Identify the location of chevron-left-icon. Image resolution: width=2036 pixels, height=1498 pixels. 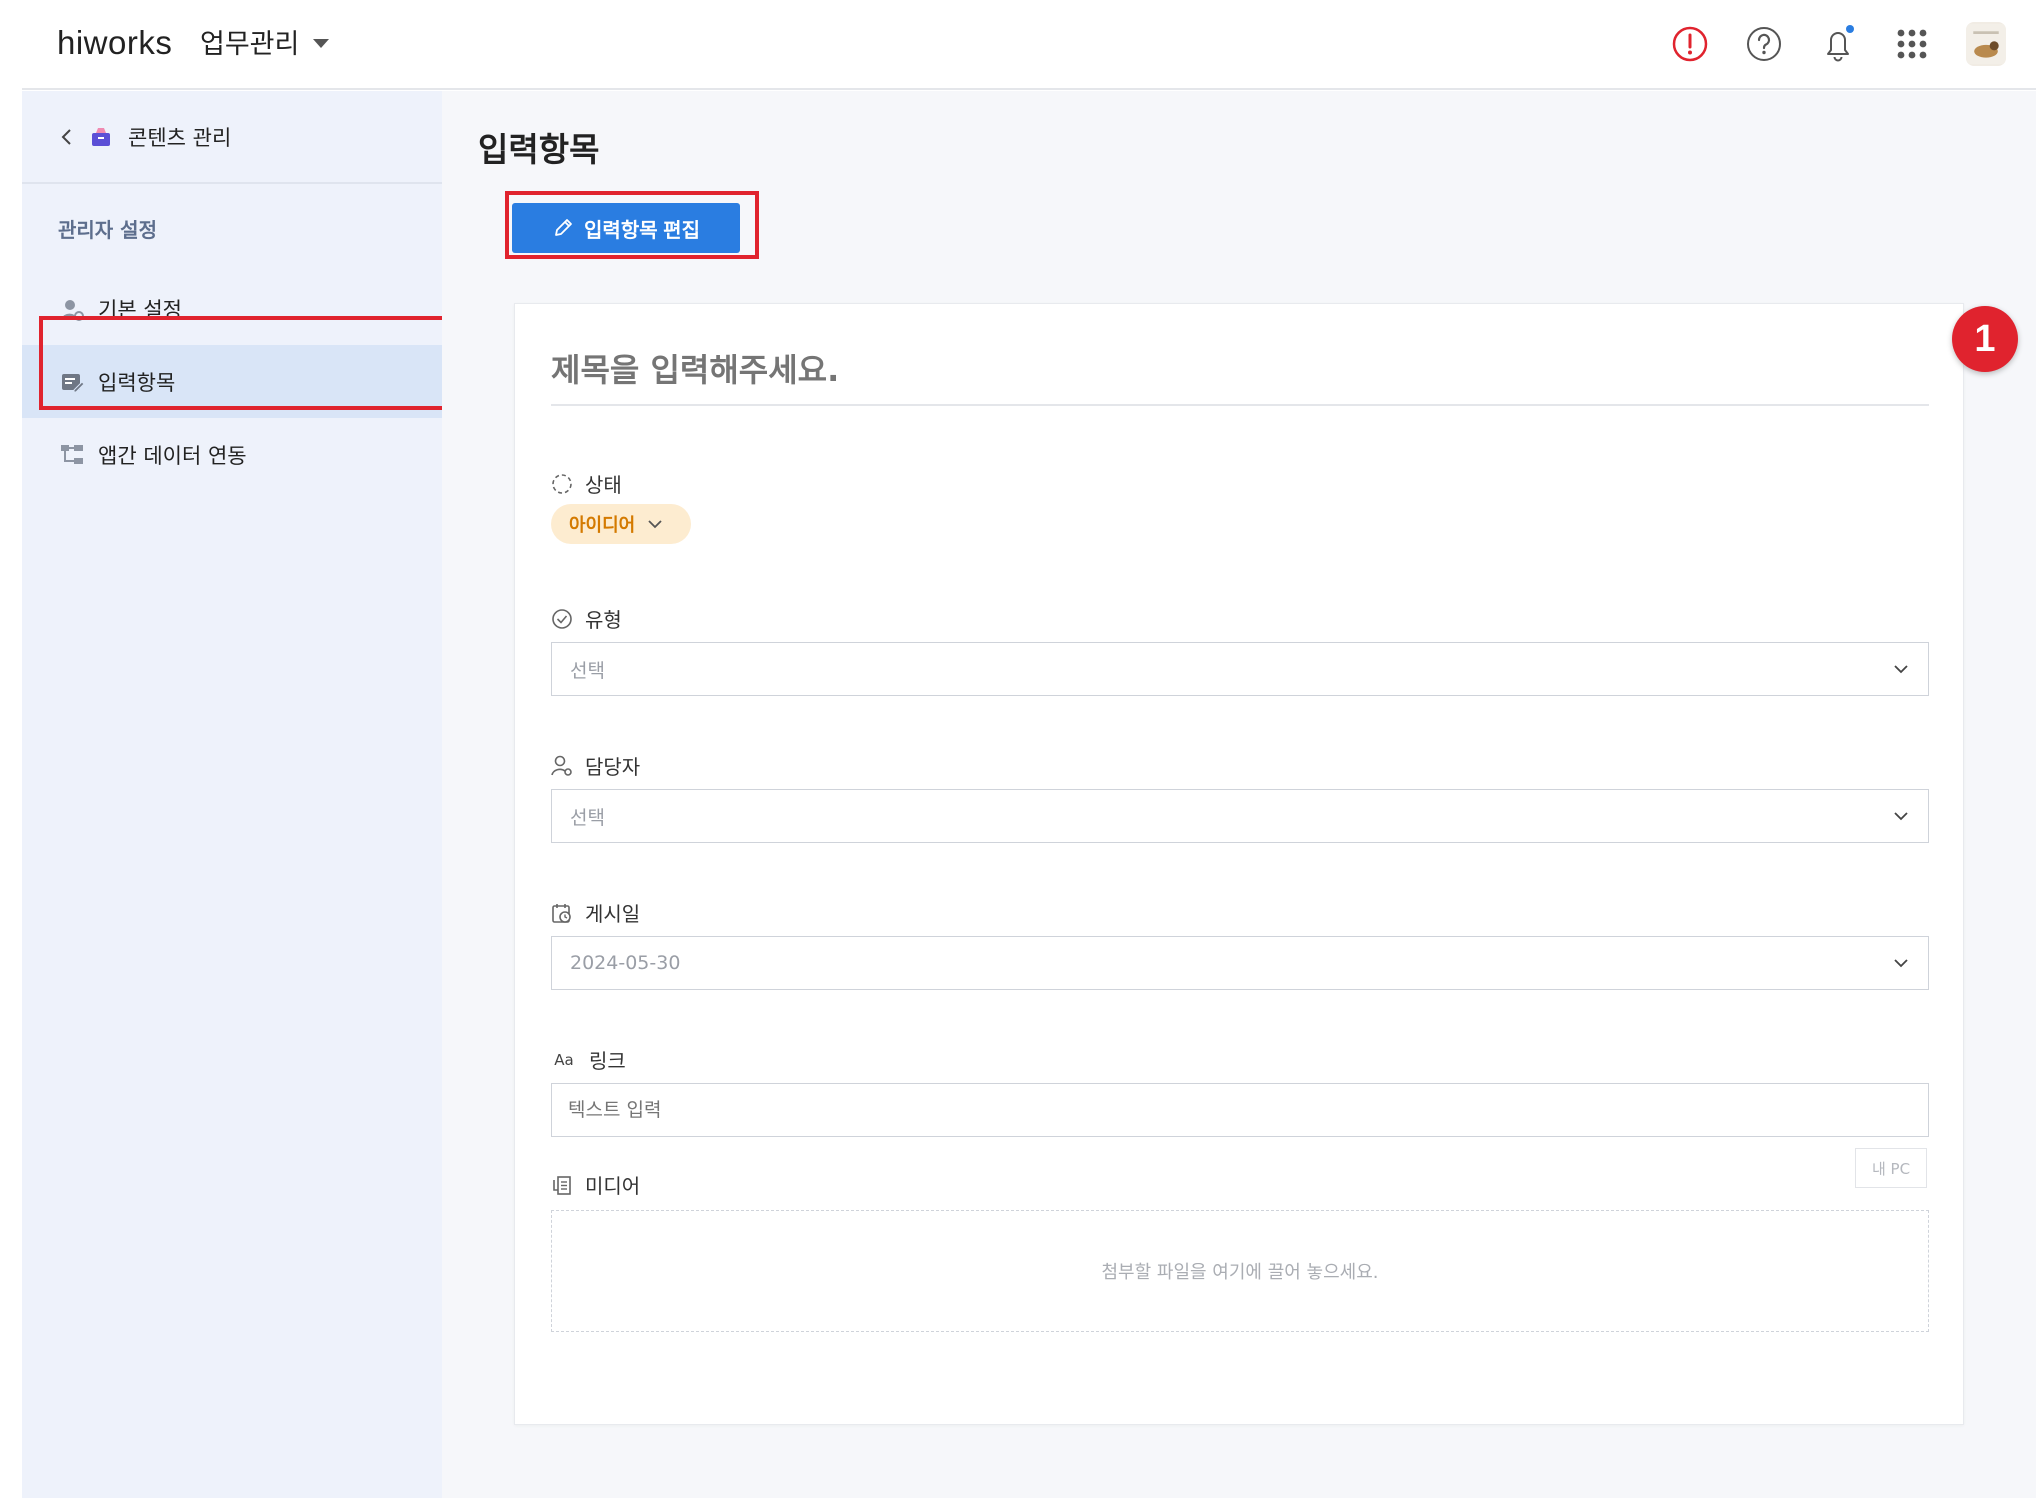
(66, 136).